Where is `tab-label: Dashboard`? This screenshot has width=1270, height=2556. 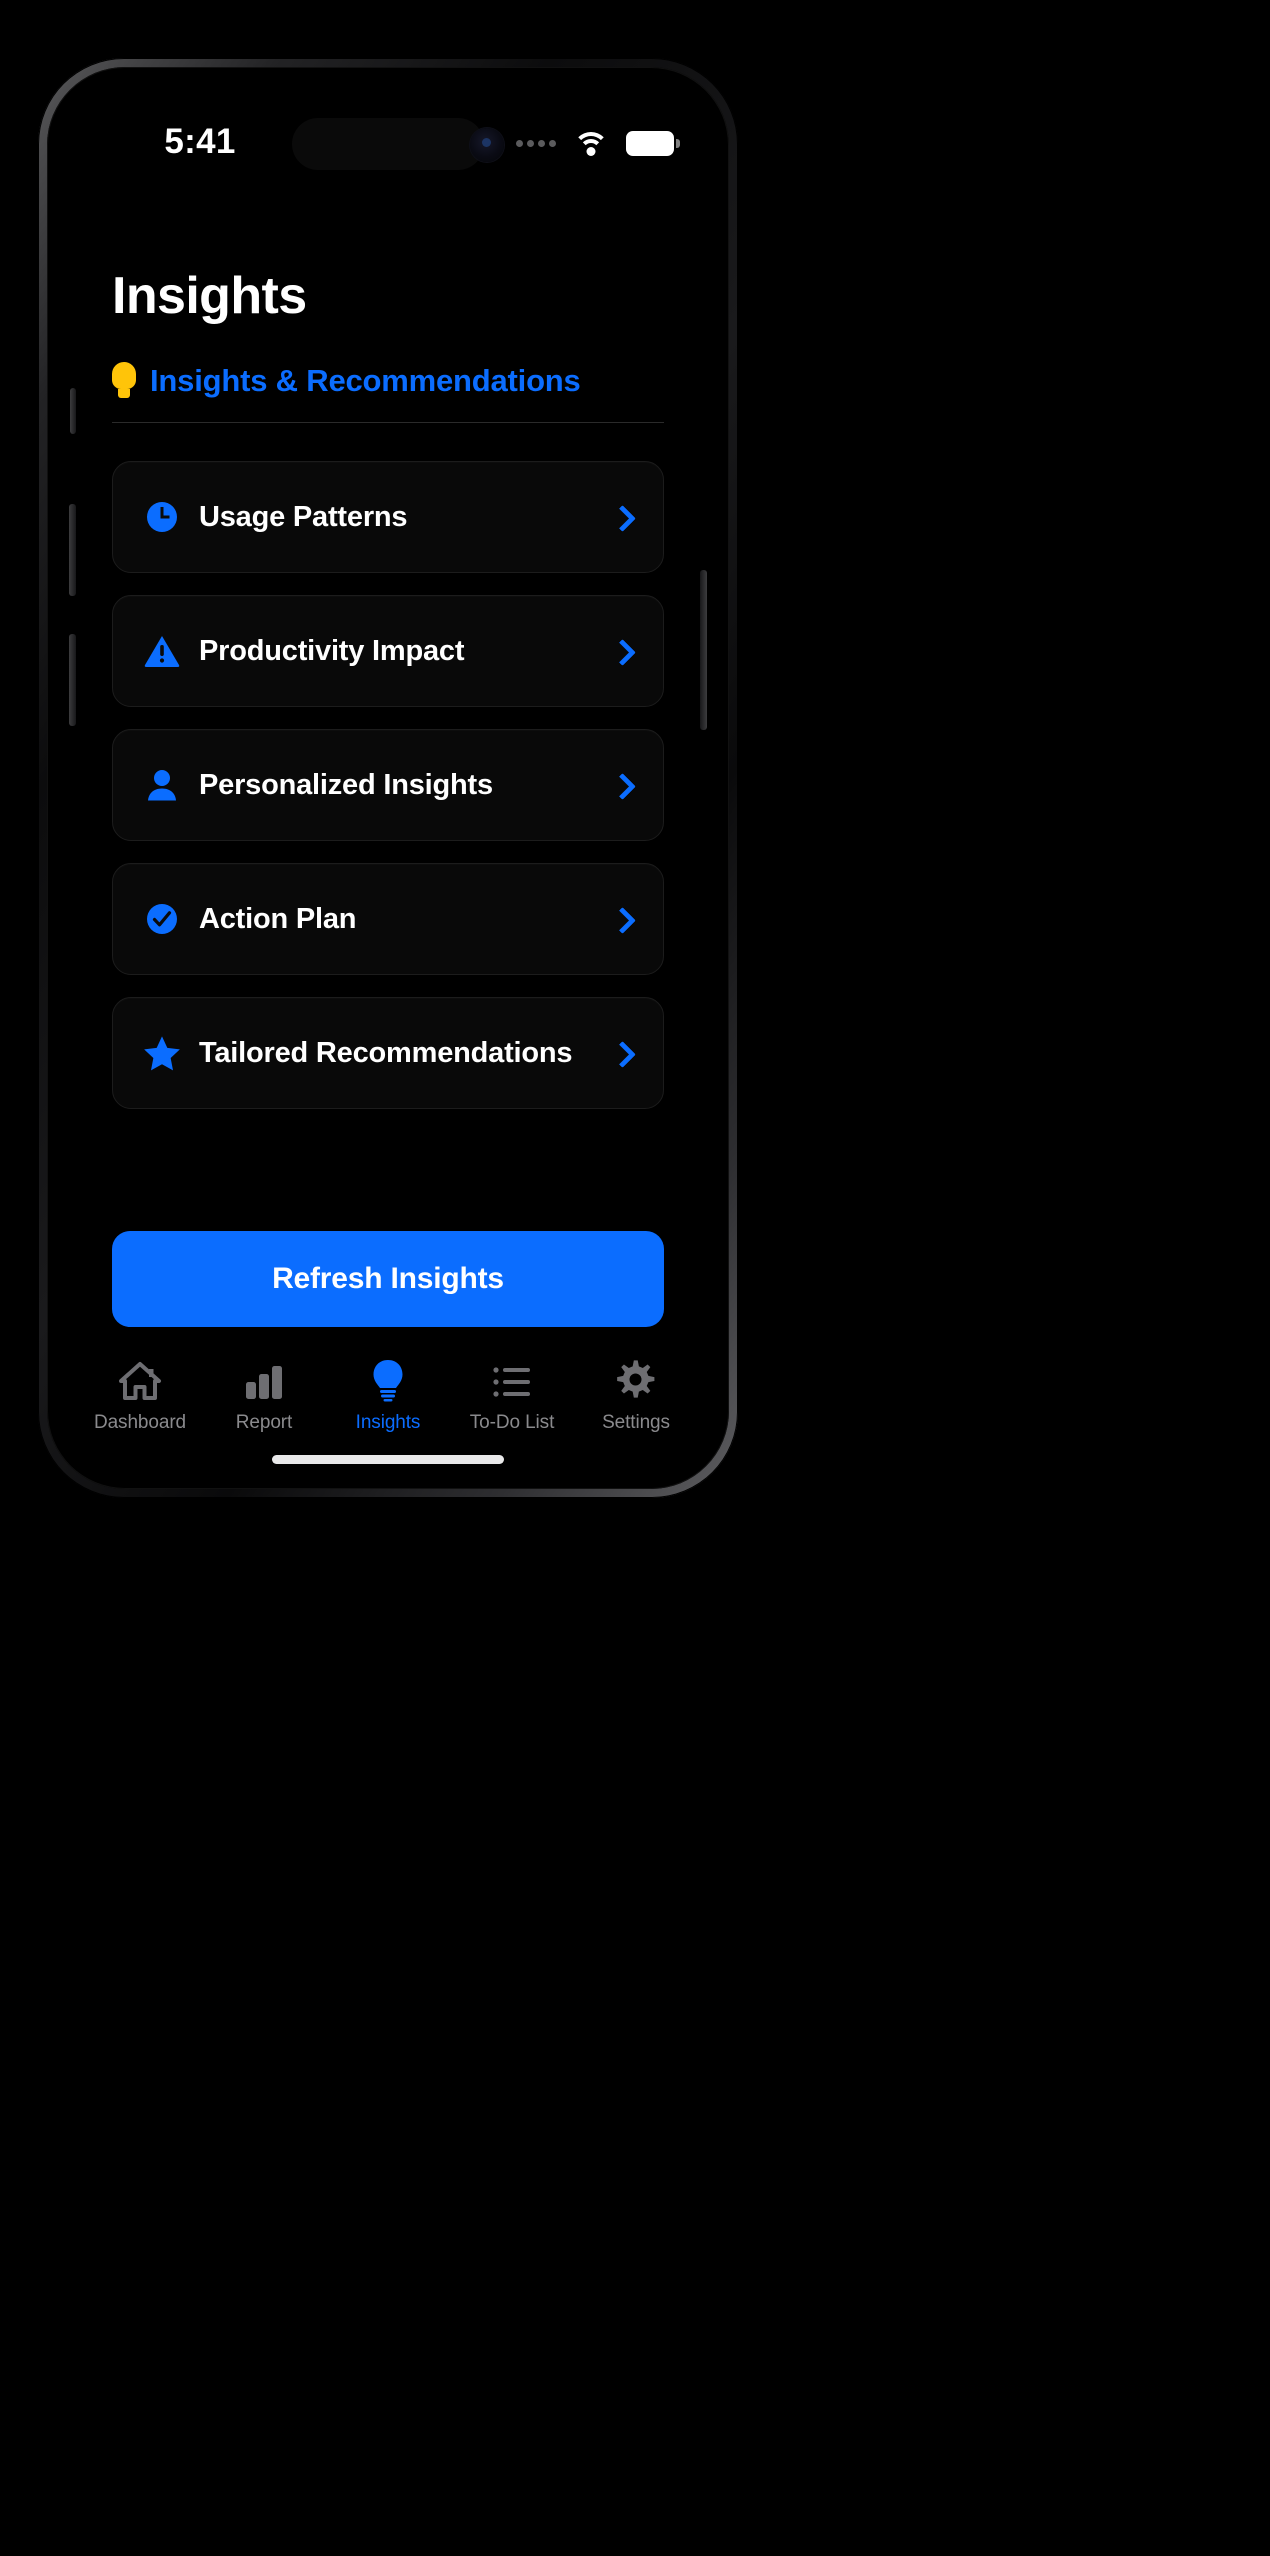 tab-label: Dashboard is located at coordinates (140, 1422).